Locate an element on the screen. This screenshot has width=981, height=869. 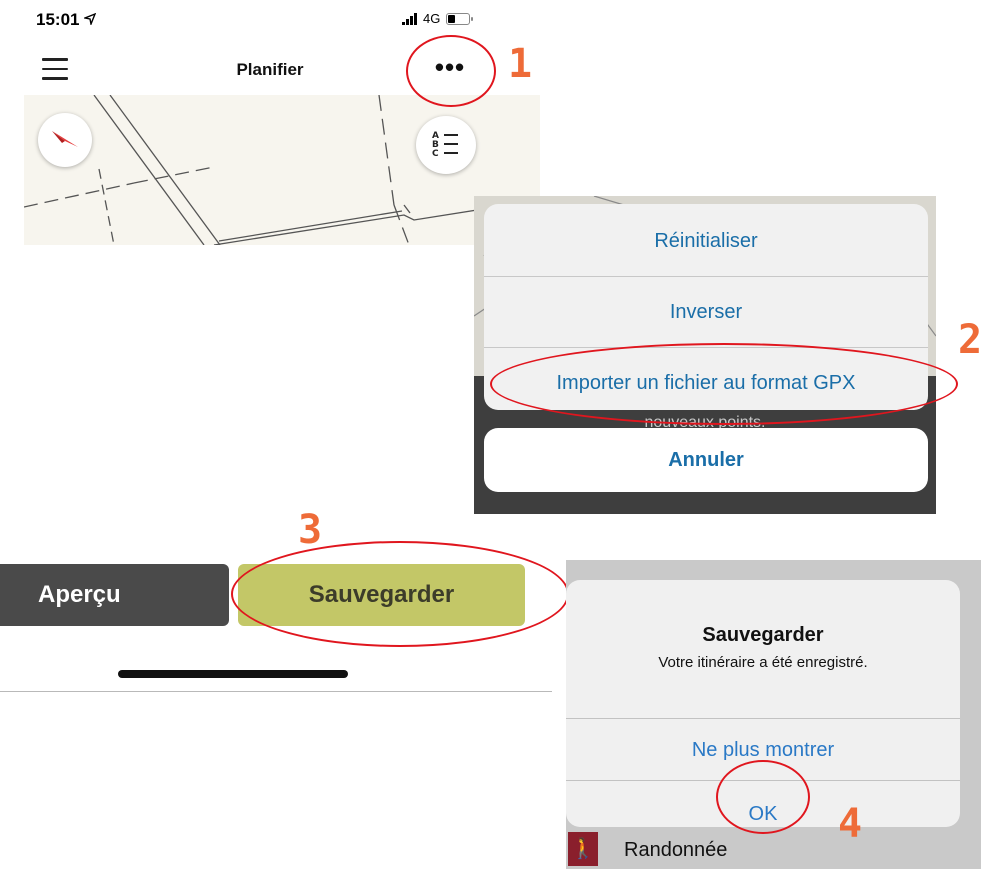
alert-message: Votre itinéraire a été enregistré. is located at coordinates (763, 662).